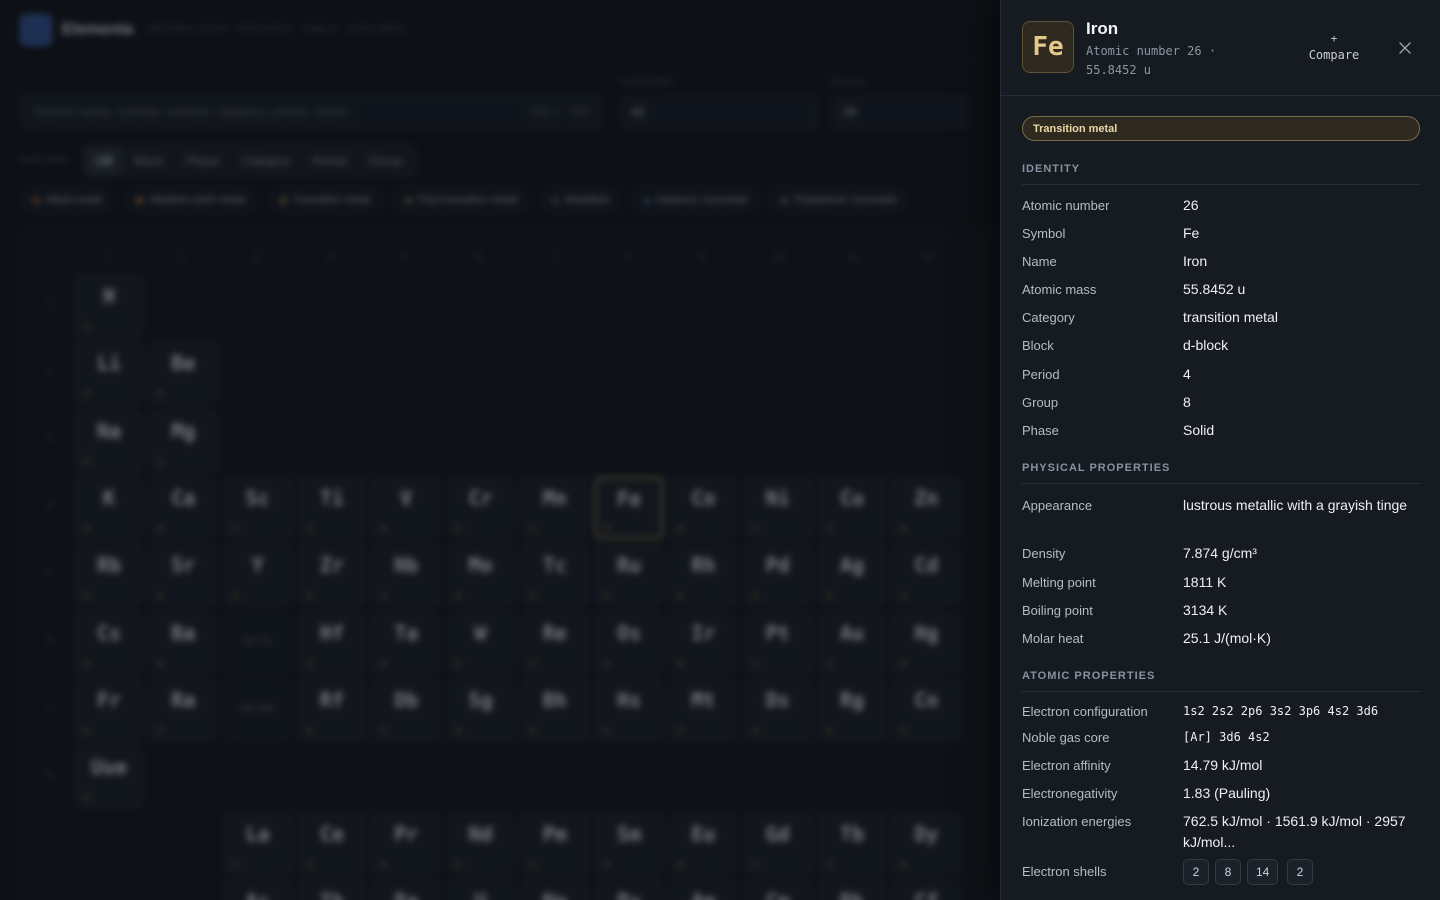  I want to click on element-cell: Ti, so click(331, 507).